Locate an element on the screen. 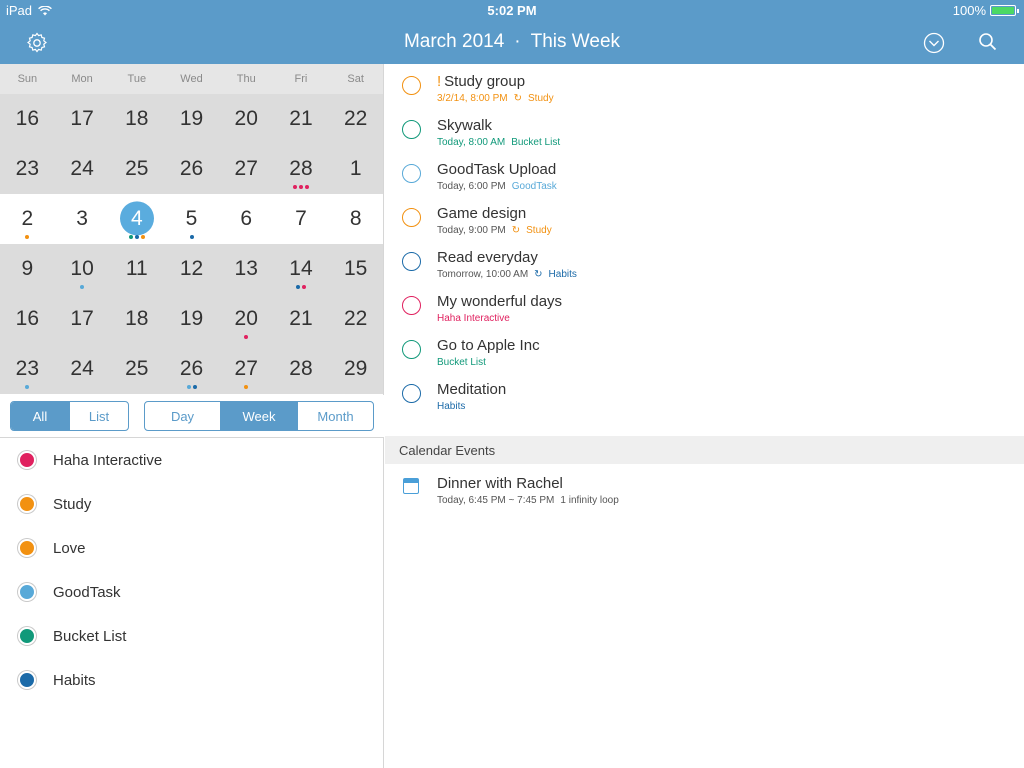  day-cell: 8 is located at coordinates (355, 219).